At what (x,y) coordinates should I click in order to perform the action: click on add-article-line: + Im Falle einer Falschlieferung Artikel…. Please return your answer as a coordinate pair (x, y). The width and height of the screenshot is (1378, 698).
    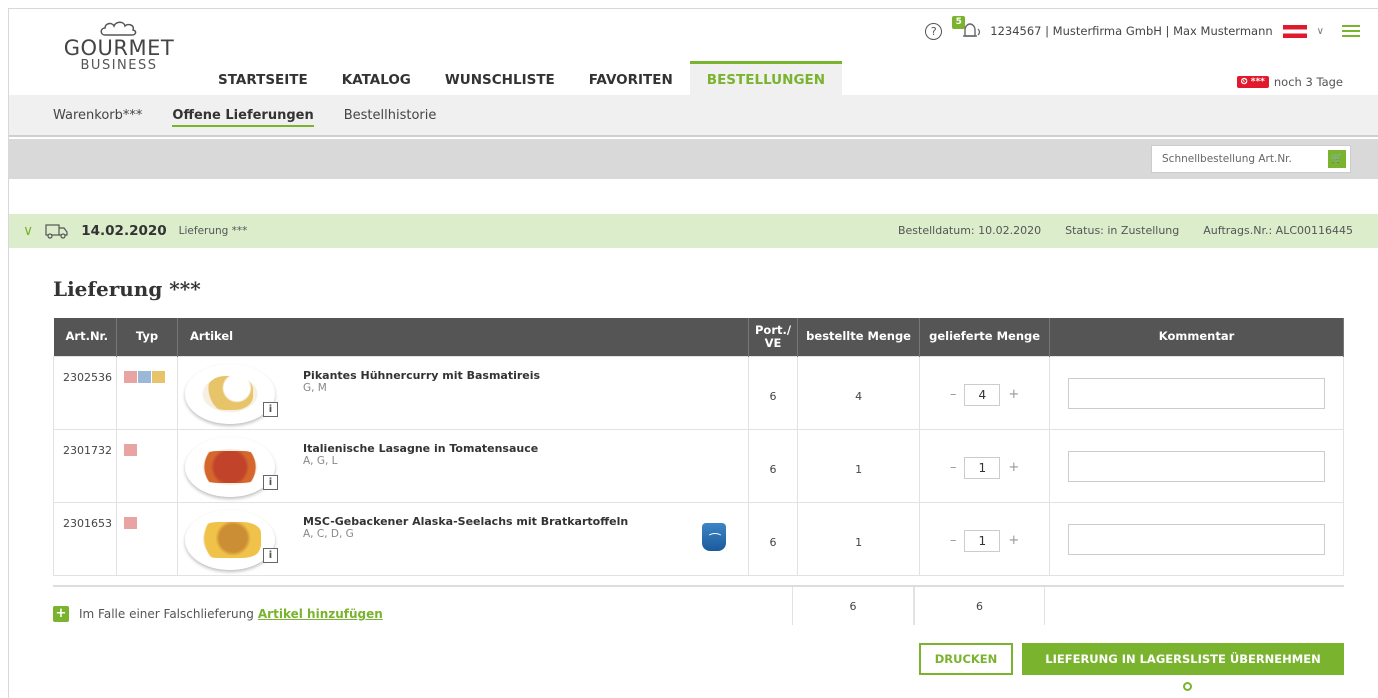
    Looking at the image, I should click on (218, 614).